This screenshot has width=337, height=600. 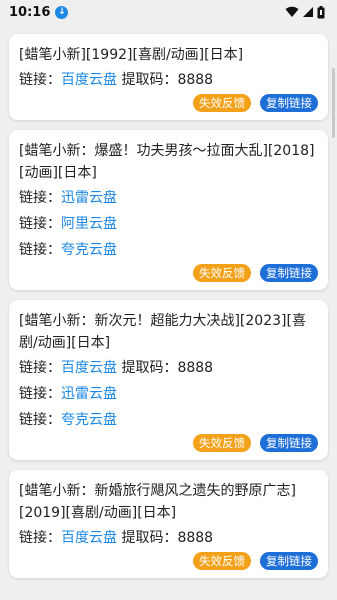 I want to click on aliyun-link: 阿里云盘, so click(x=89, y=224).